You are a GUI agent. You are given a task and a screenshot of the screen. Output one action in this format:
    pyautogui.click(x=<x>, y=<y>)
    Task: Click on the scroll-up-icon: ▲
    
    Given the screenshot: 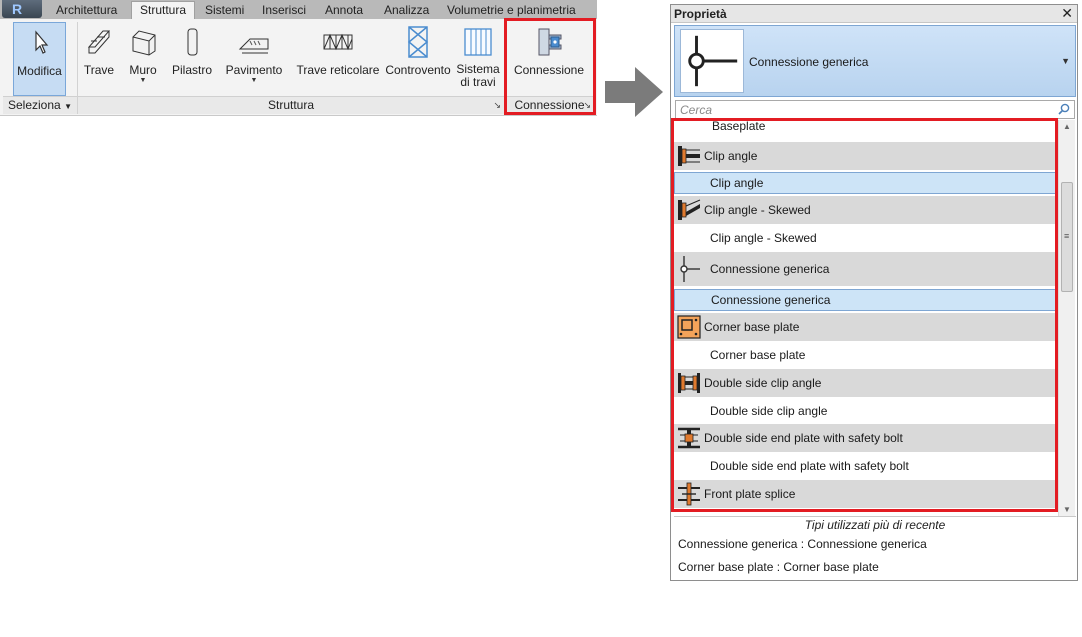 What is the action you would take?
    pyautogui.click(x=1067, y=126)
    